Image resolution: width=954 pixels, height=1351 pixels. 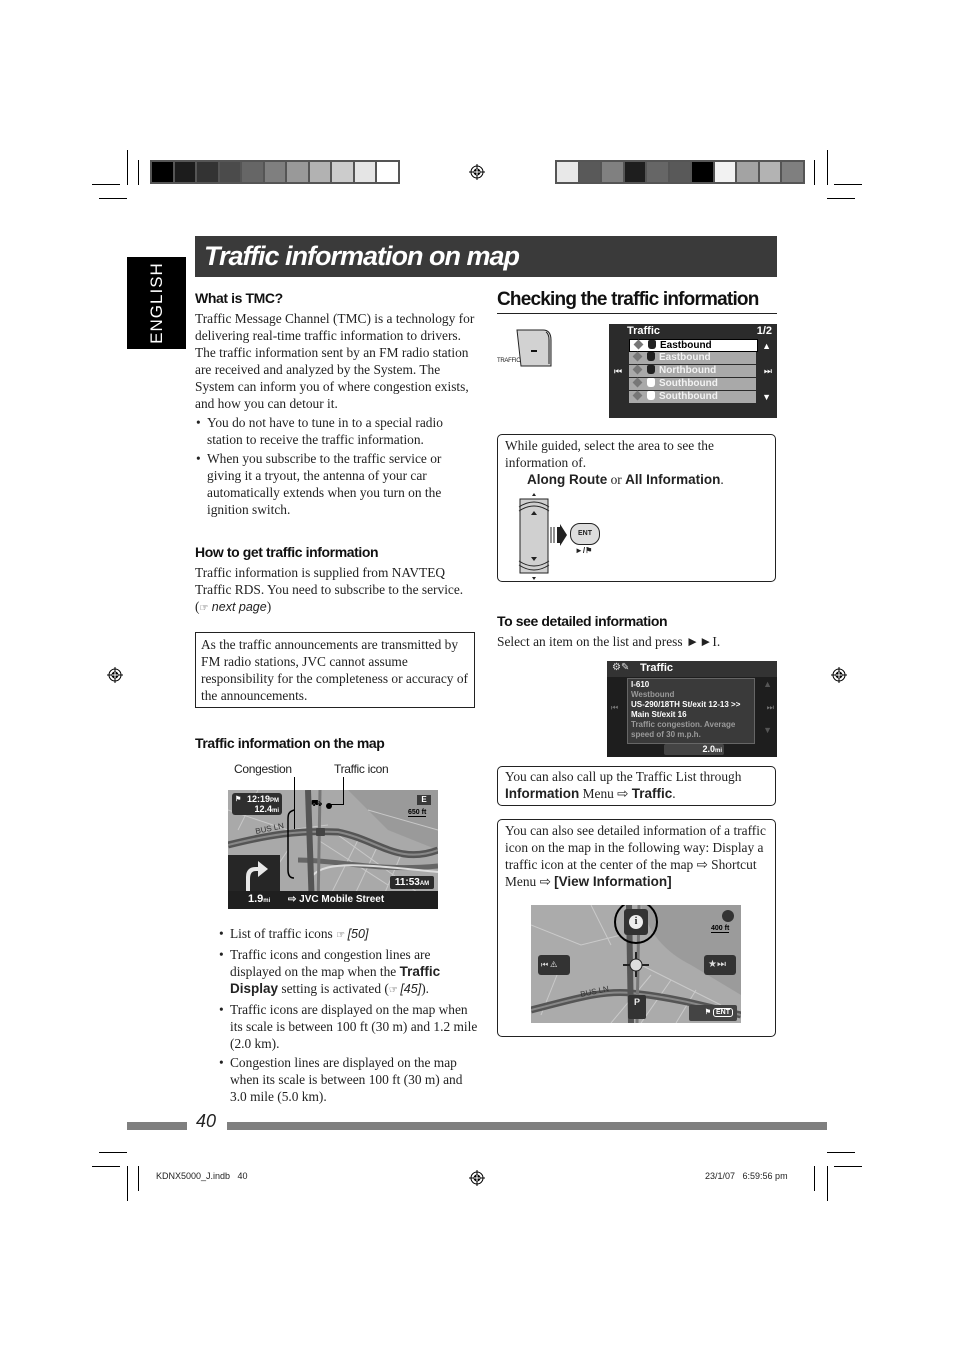 What do you see at coordinates (720, 929) in the screenshot?
I see `map-scale: 400 ft` at bounding box center [720, 929].